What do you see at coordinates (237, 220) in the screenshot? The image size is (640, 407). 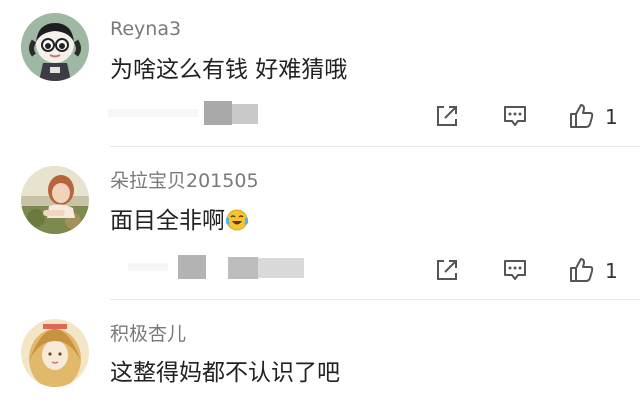 I see `laughing-crying-emoji-icon` at bounding box center [237, 220].